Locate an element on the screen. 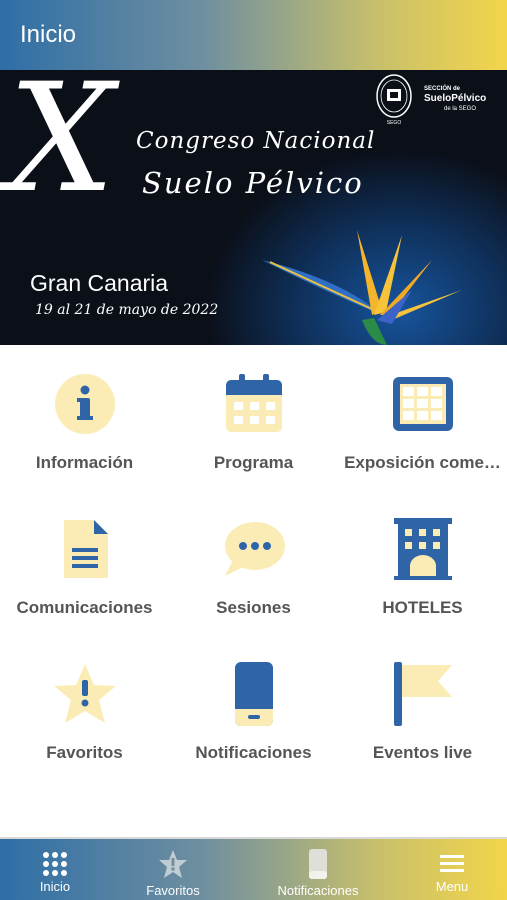  tab-favoritos: Favoritos is located at coordinates (173, 869).